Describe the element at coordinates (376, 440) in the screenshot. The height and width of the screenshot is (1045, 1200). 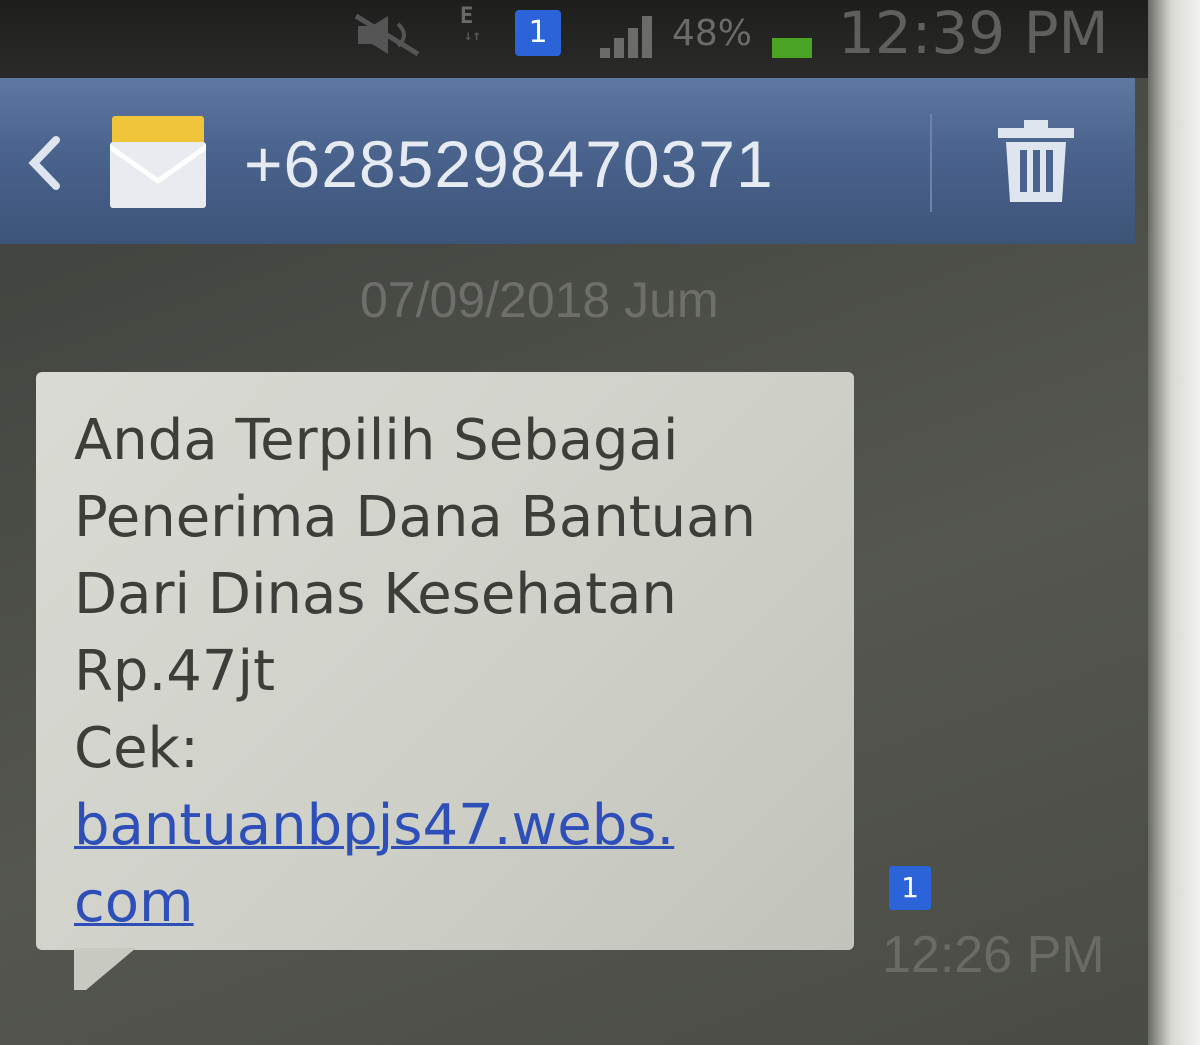
I see `message-line: Anda Terpilih Sebagai` at that location.